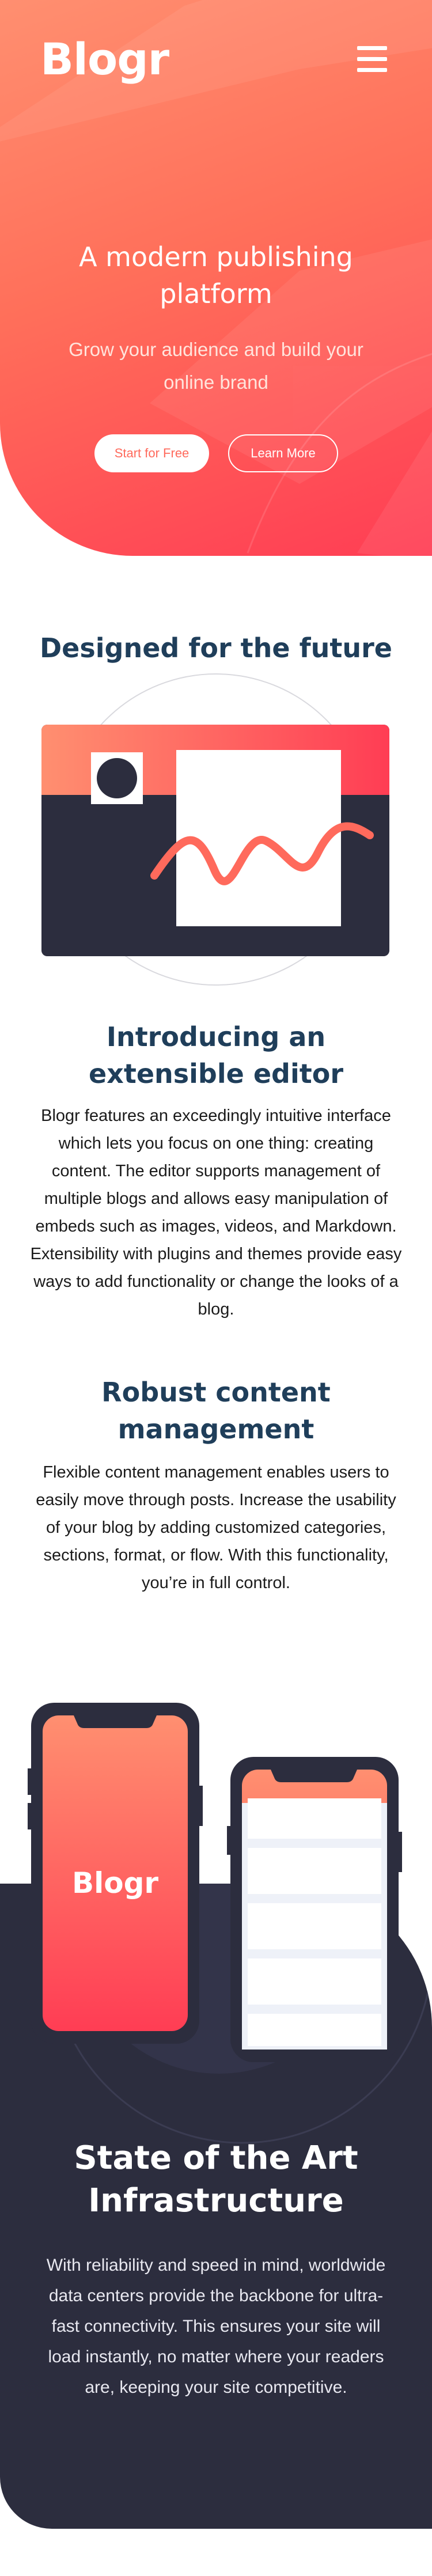 The height and width of the screenshot is (2576, 432). Describe the element at coordinates (216, 1055) in the screenshot. I see `feature-title-editor: Introducing an extensible editor` at that location.